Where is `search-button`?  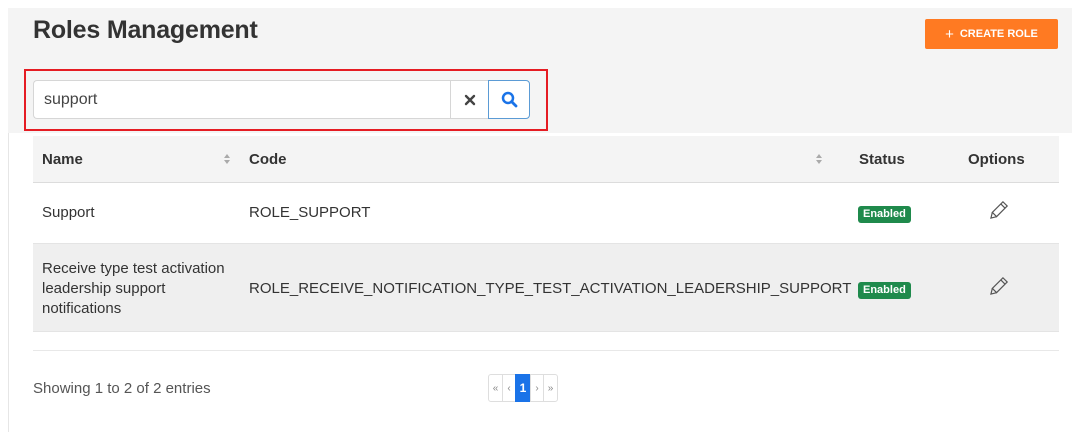
search-button is located at coordinates (509, 99).